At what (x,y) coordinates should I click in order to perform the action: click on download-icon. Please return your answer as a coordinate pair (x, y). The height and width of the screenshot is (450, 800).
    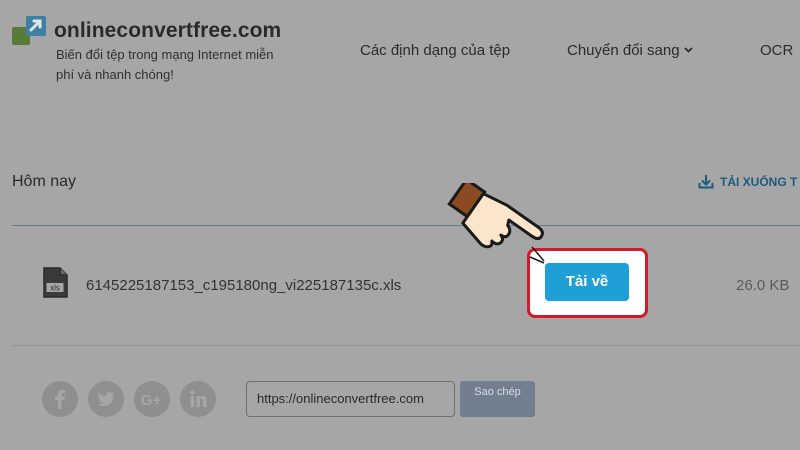
    Looking at the image, I should click on (706, 182).